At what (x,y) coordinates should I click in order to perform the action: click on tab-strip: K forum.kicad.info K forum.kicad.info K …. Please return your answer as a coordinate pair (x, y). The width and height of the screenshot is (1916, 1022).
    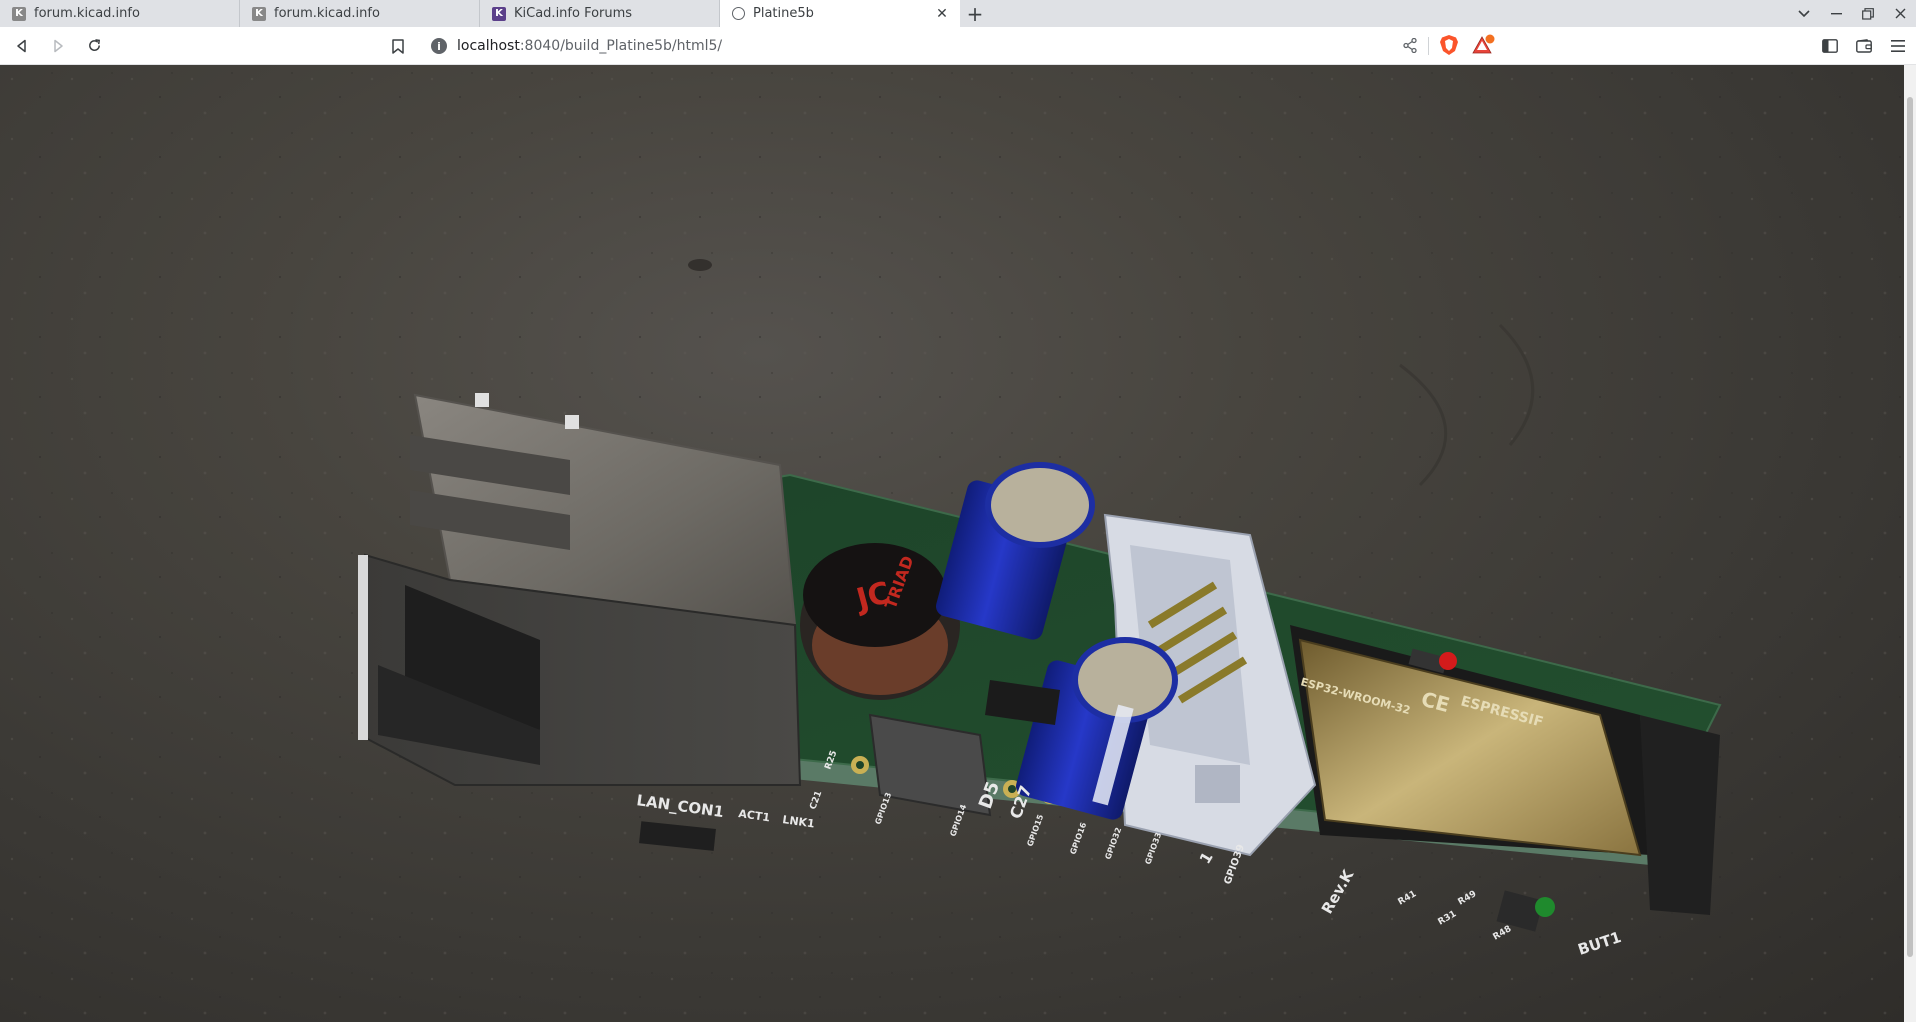
    Looking at the image, I should click on (958, 13).